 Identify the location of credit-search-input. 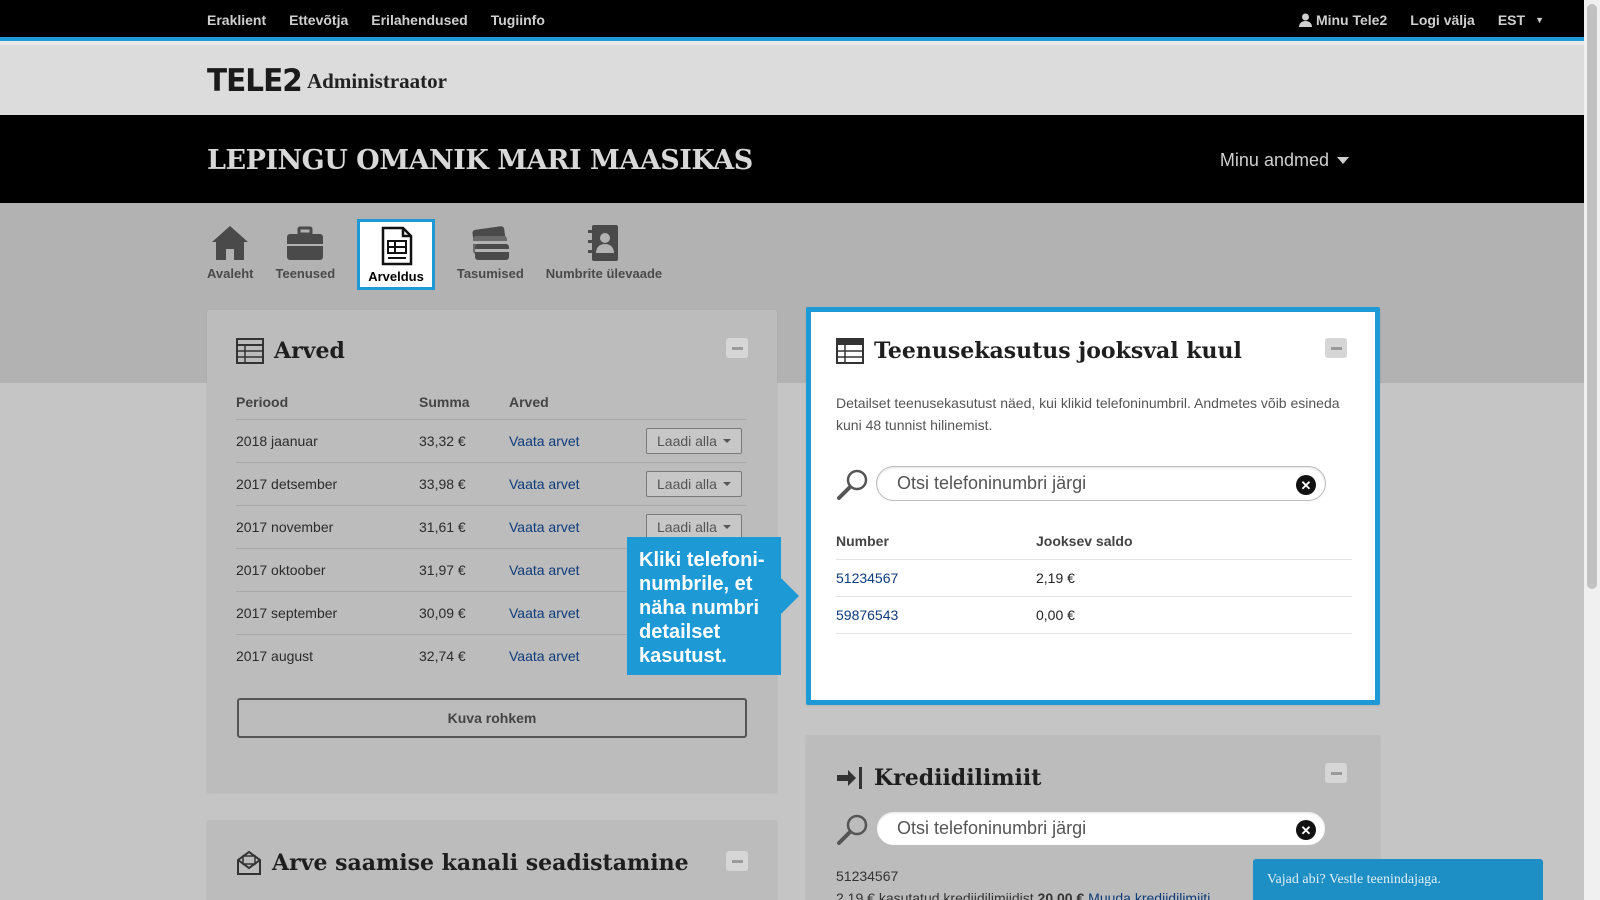
(1101, 828).